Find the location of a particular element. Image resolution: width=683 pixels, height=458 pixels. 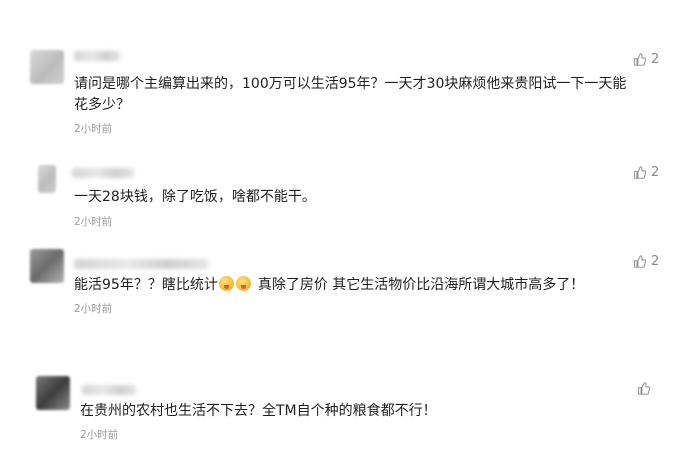

comment-text-continued: 花多少？ is located at coordinates (102, 105).